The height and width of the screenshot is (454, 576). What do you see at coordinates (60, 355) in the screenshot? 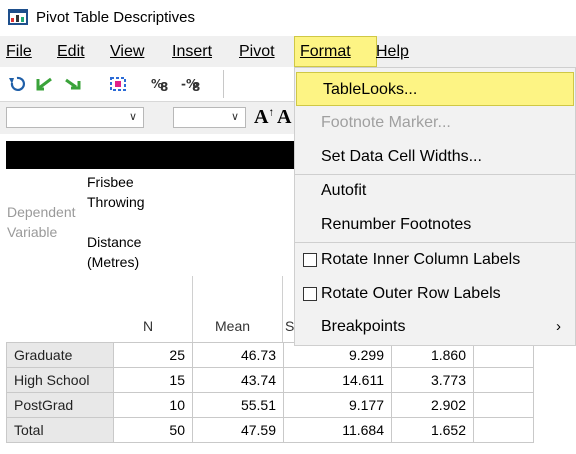
I see `row-label: Graduate` at bounding box center [60, 355].